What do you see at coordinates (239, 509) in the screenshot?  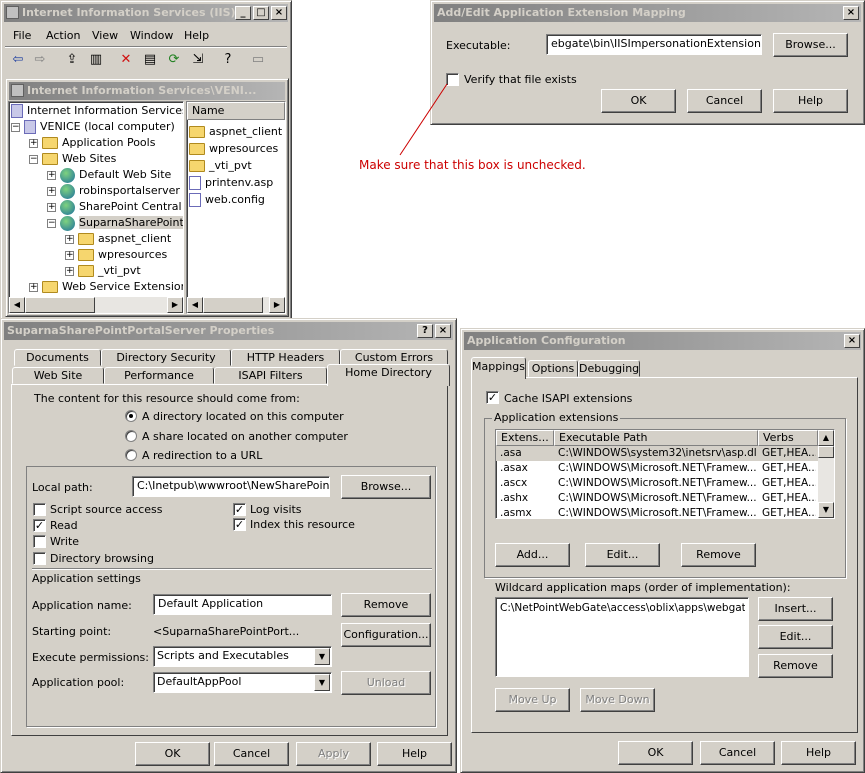 I see `log-visits-checkbox: ✓` at bounding box center [239, 509].